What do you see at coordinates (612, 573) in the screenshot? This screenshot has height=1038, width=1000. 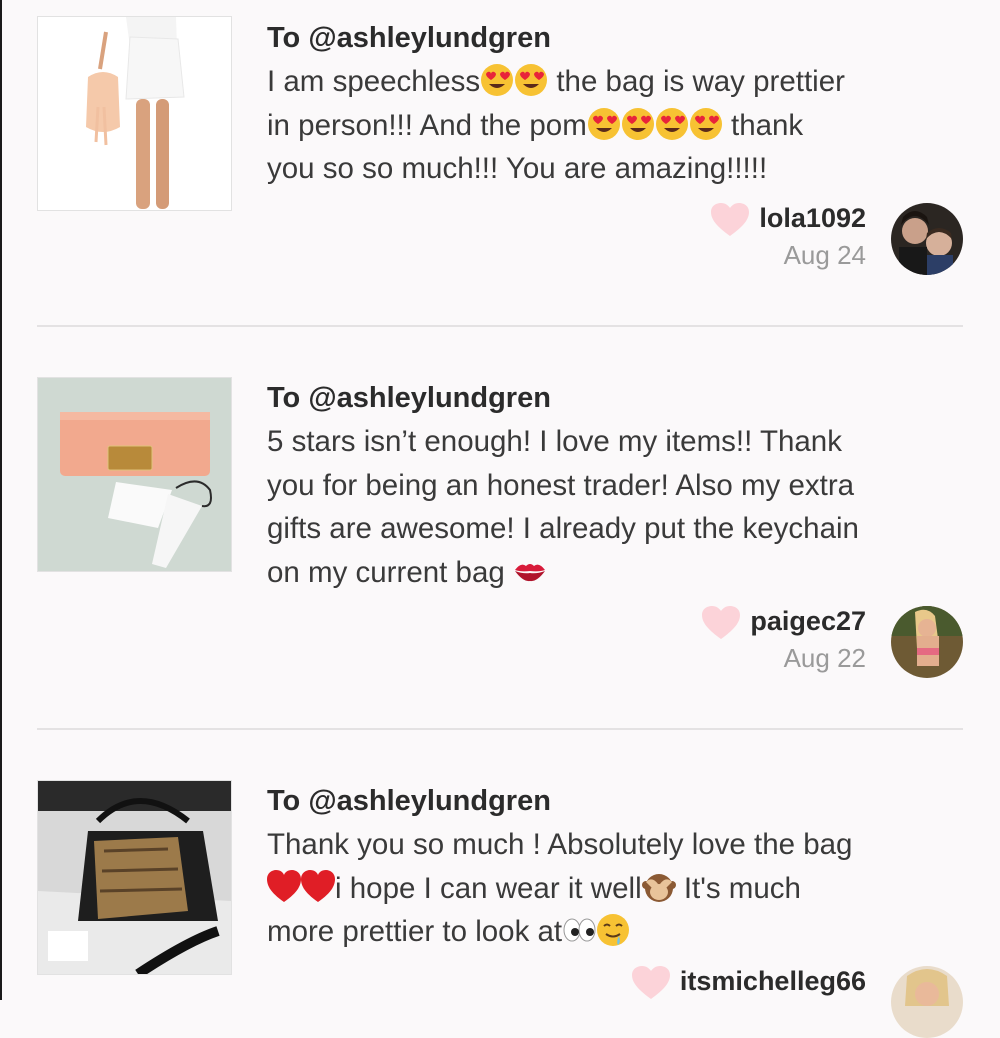 I see `review-line: on my current bag` at bounding box center [612, 573].